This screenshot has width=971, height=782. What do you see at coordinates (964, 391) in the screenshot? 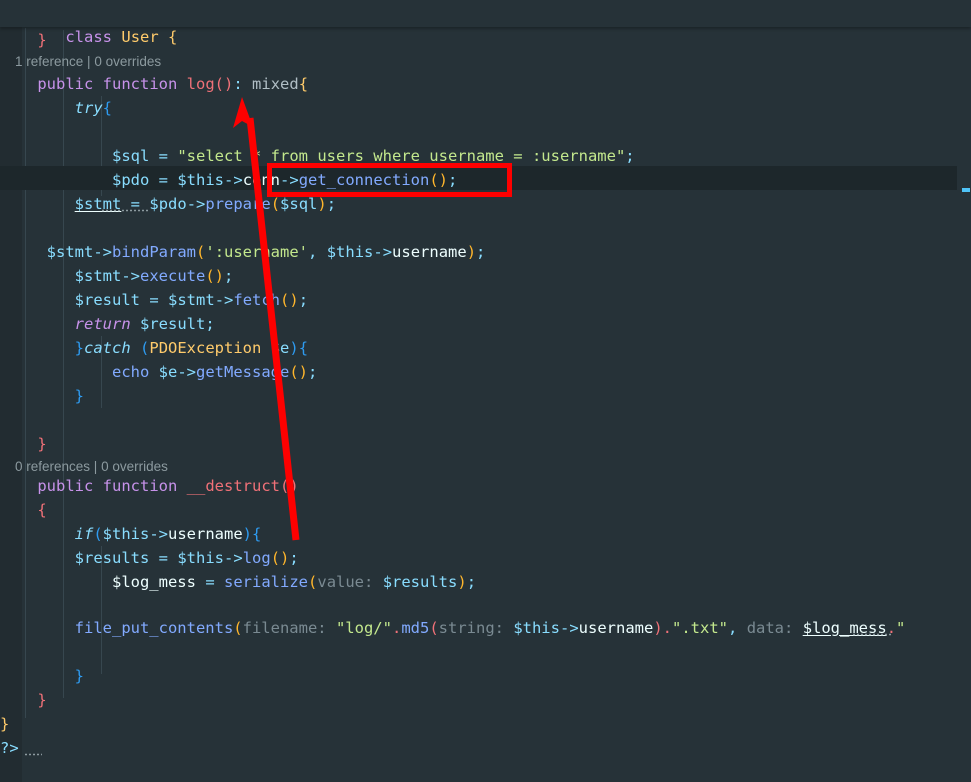
I see `overview-ruler` at bounding box center [964, 391].